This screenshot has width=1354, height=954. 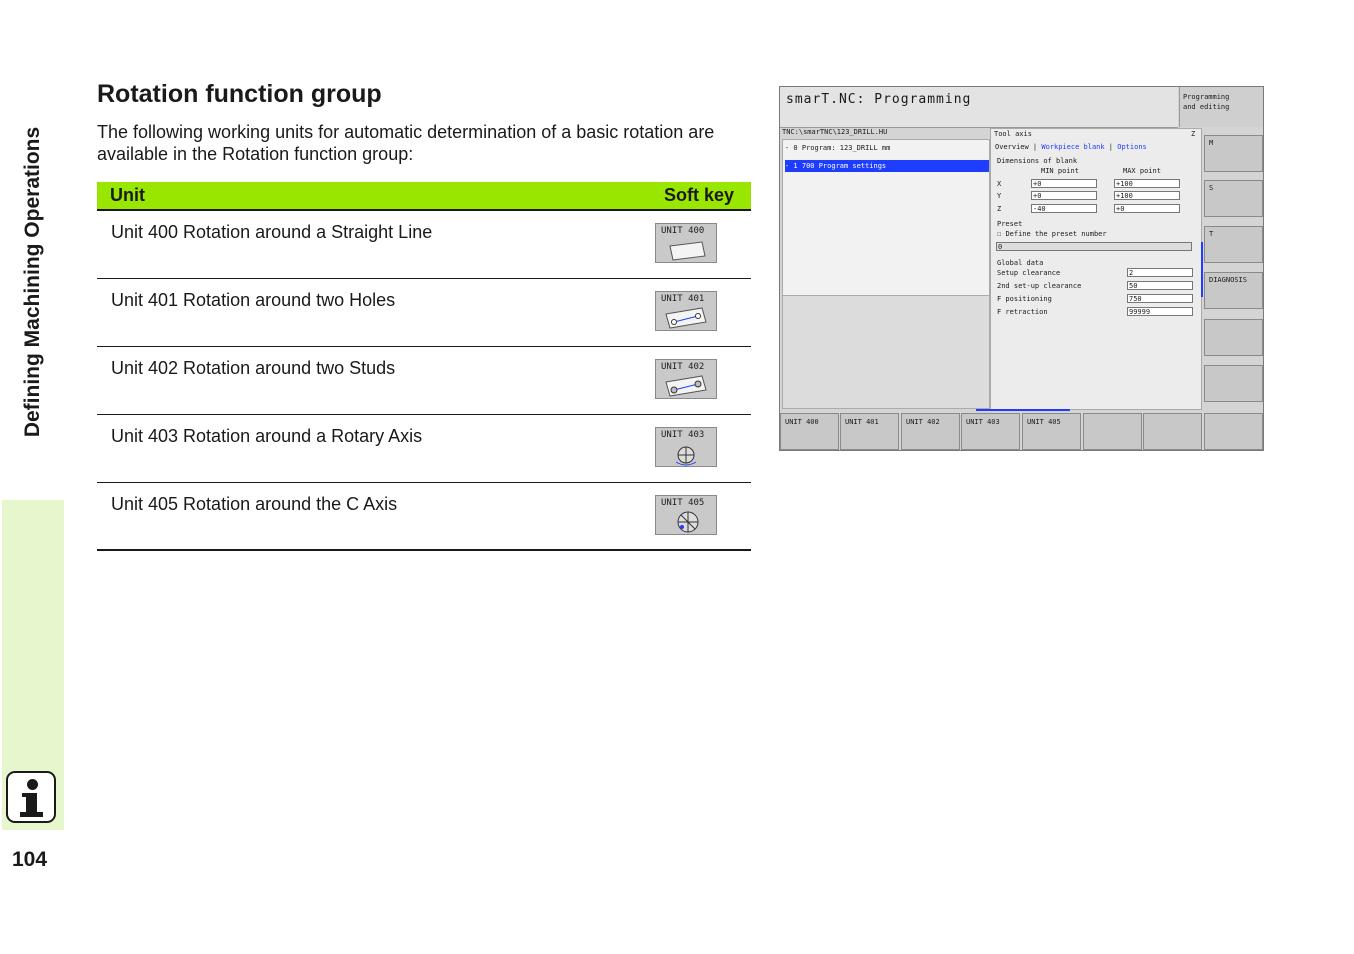 I want to click on chapter-title: Defining Machining Operations, so click(x=32, y=282).